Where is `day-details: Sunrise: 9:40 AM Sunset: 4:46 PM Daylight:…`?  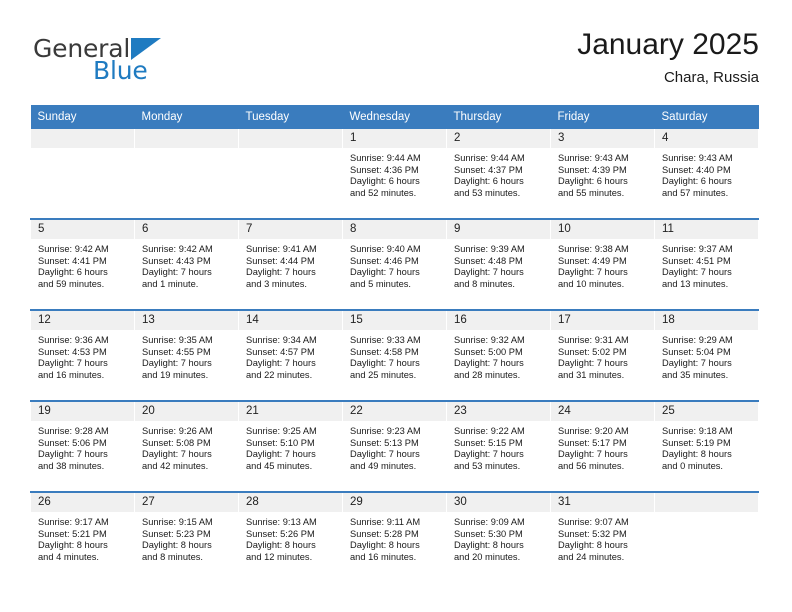 day-details: Sunrise: 9:40 AM Sunset: 4:46 PM Daylight:… is located at coordinates (394, 264).